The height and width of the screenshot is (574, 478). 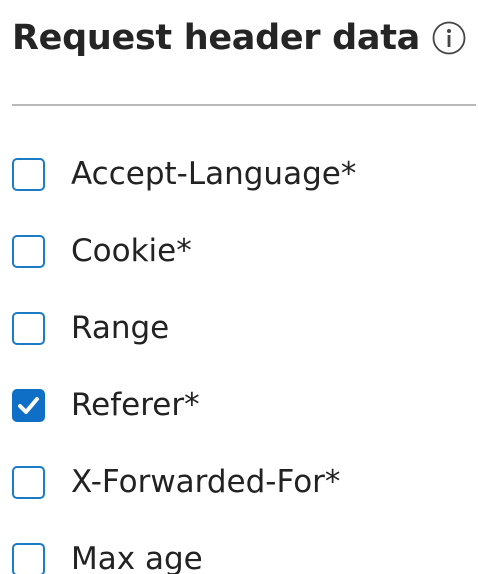 What do you see at coordinates (216, 38) in the screenshot?
I see `section-title: Request header data` at bounding box center [216, 38].